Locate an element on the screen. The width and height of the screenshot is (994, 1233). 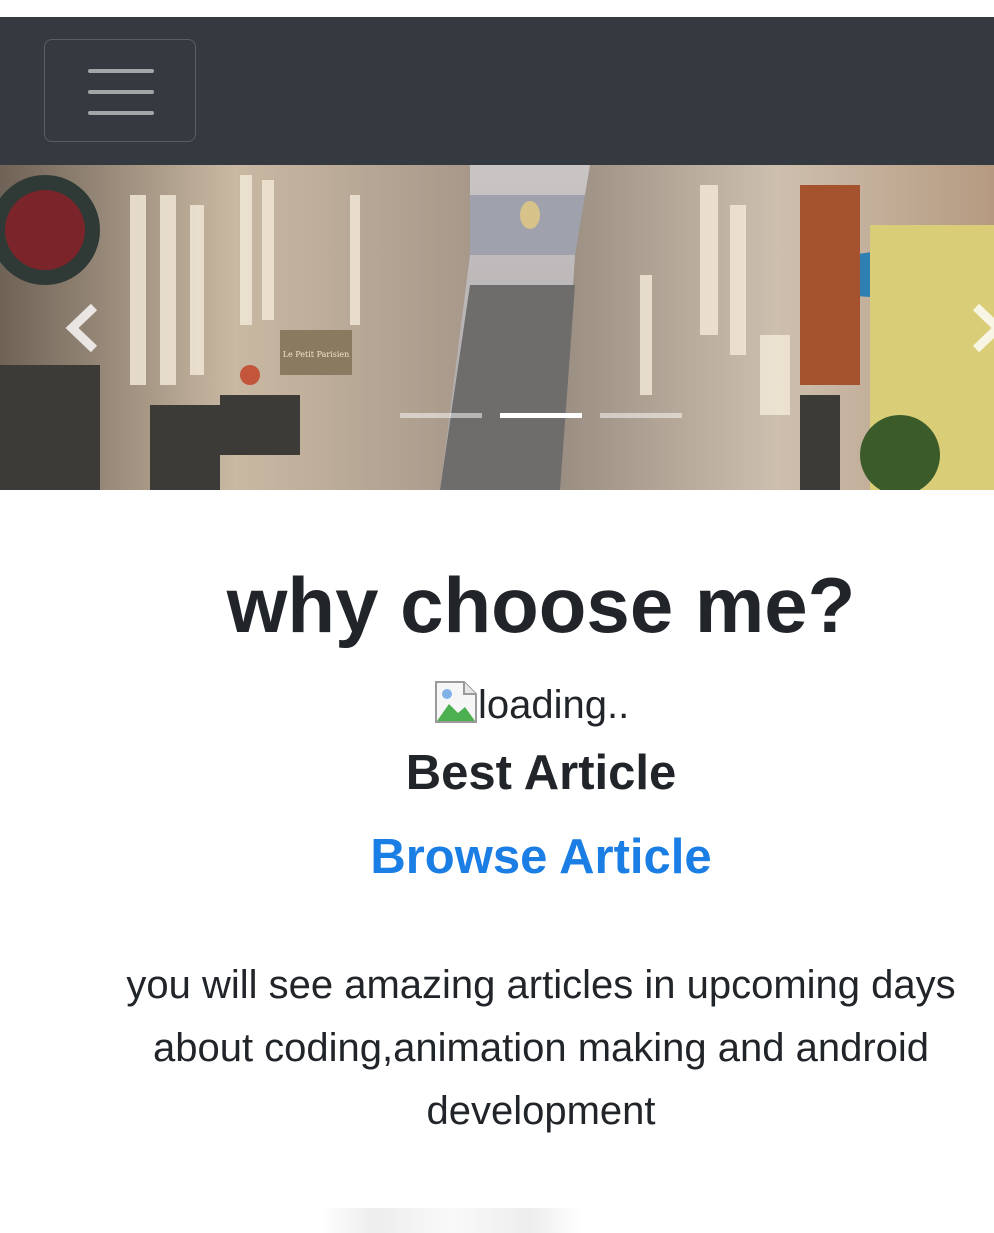
article-subheading: Best Article is located at coordinates (541, 773).